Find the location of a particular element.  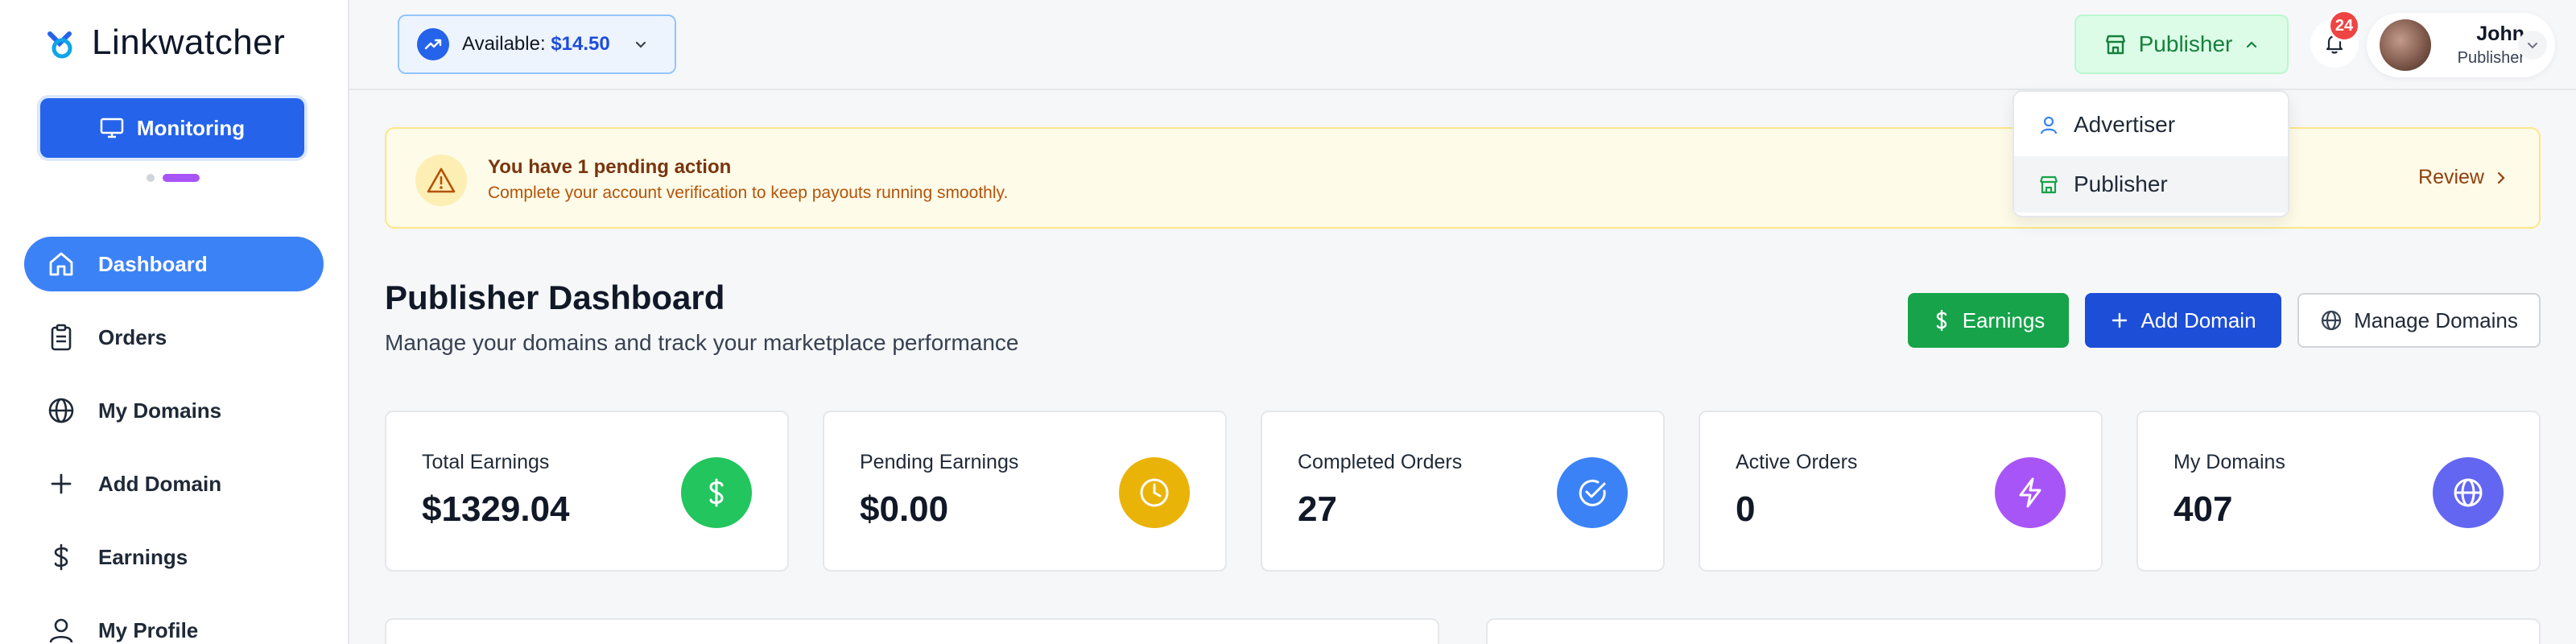

monitoring-label: Monitoring is located at coordinates (191, 127).